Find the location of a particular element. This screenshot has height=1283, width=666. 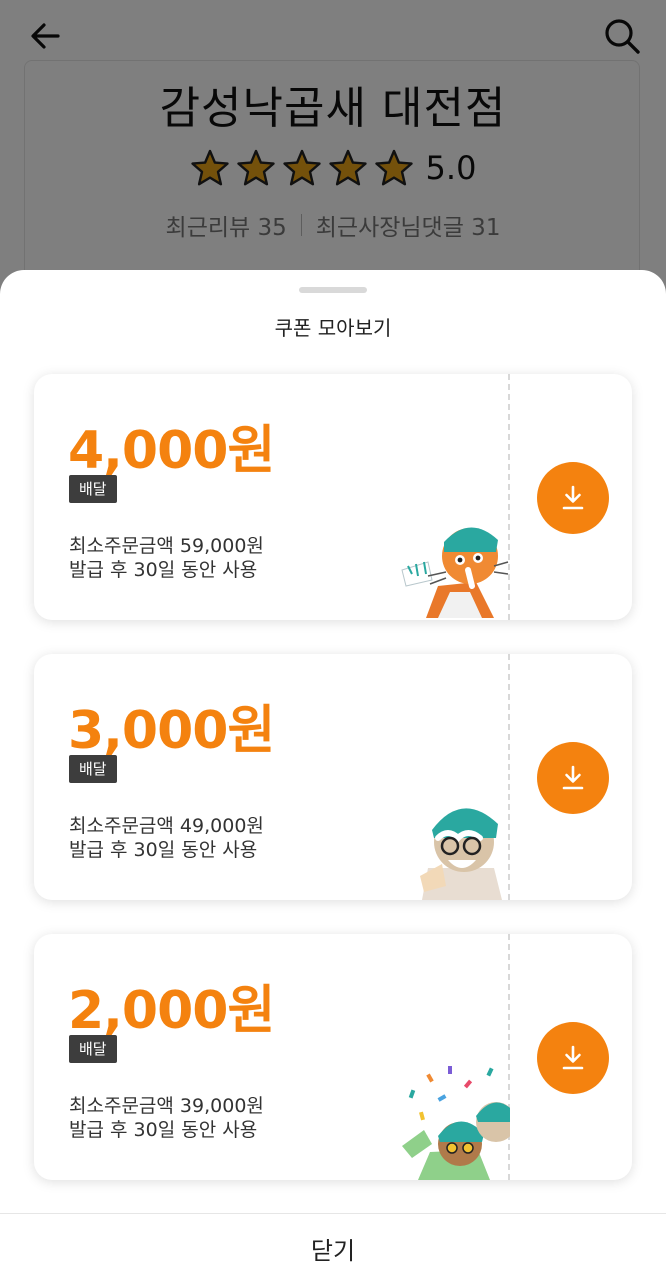

coupon-min-order: 최소주문금액 49,000원 is located at coordinates (166, 826).